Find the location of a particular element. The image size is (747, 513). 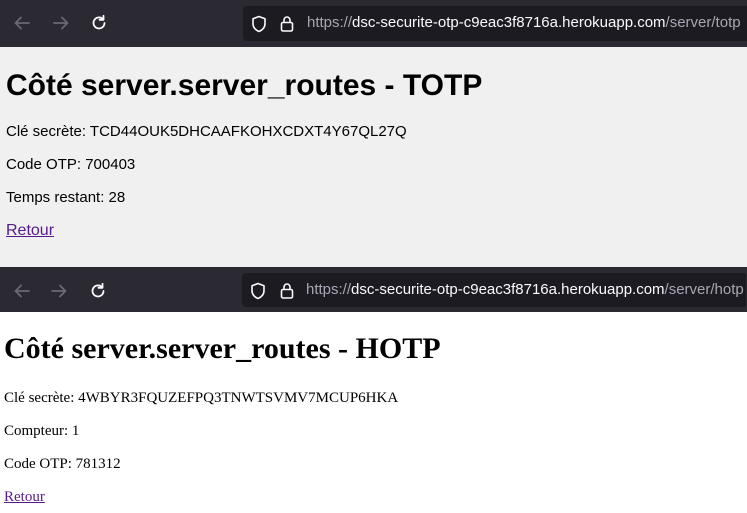

otp-code-text: Code OTP: 700403 is located at coordinates (71, 164).